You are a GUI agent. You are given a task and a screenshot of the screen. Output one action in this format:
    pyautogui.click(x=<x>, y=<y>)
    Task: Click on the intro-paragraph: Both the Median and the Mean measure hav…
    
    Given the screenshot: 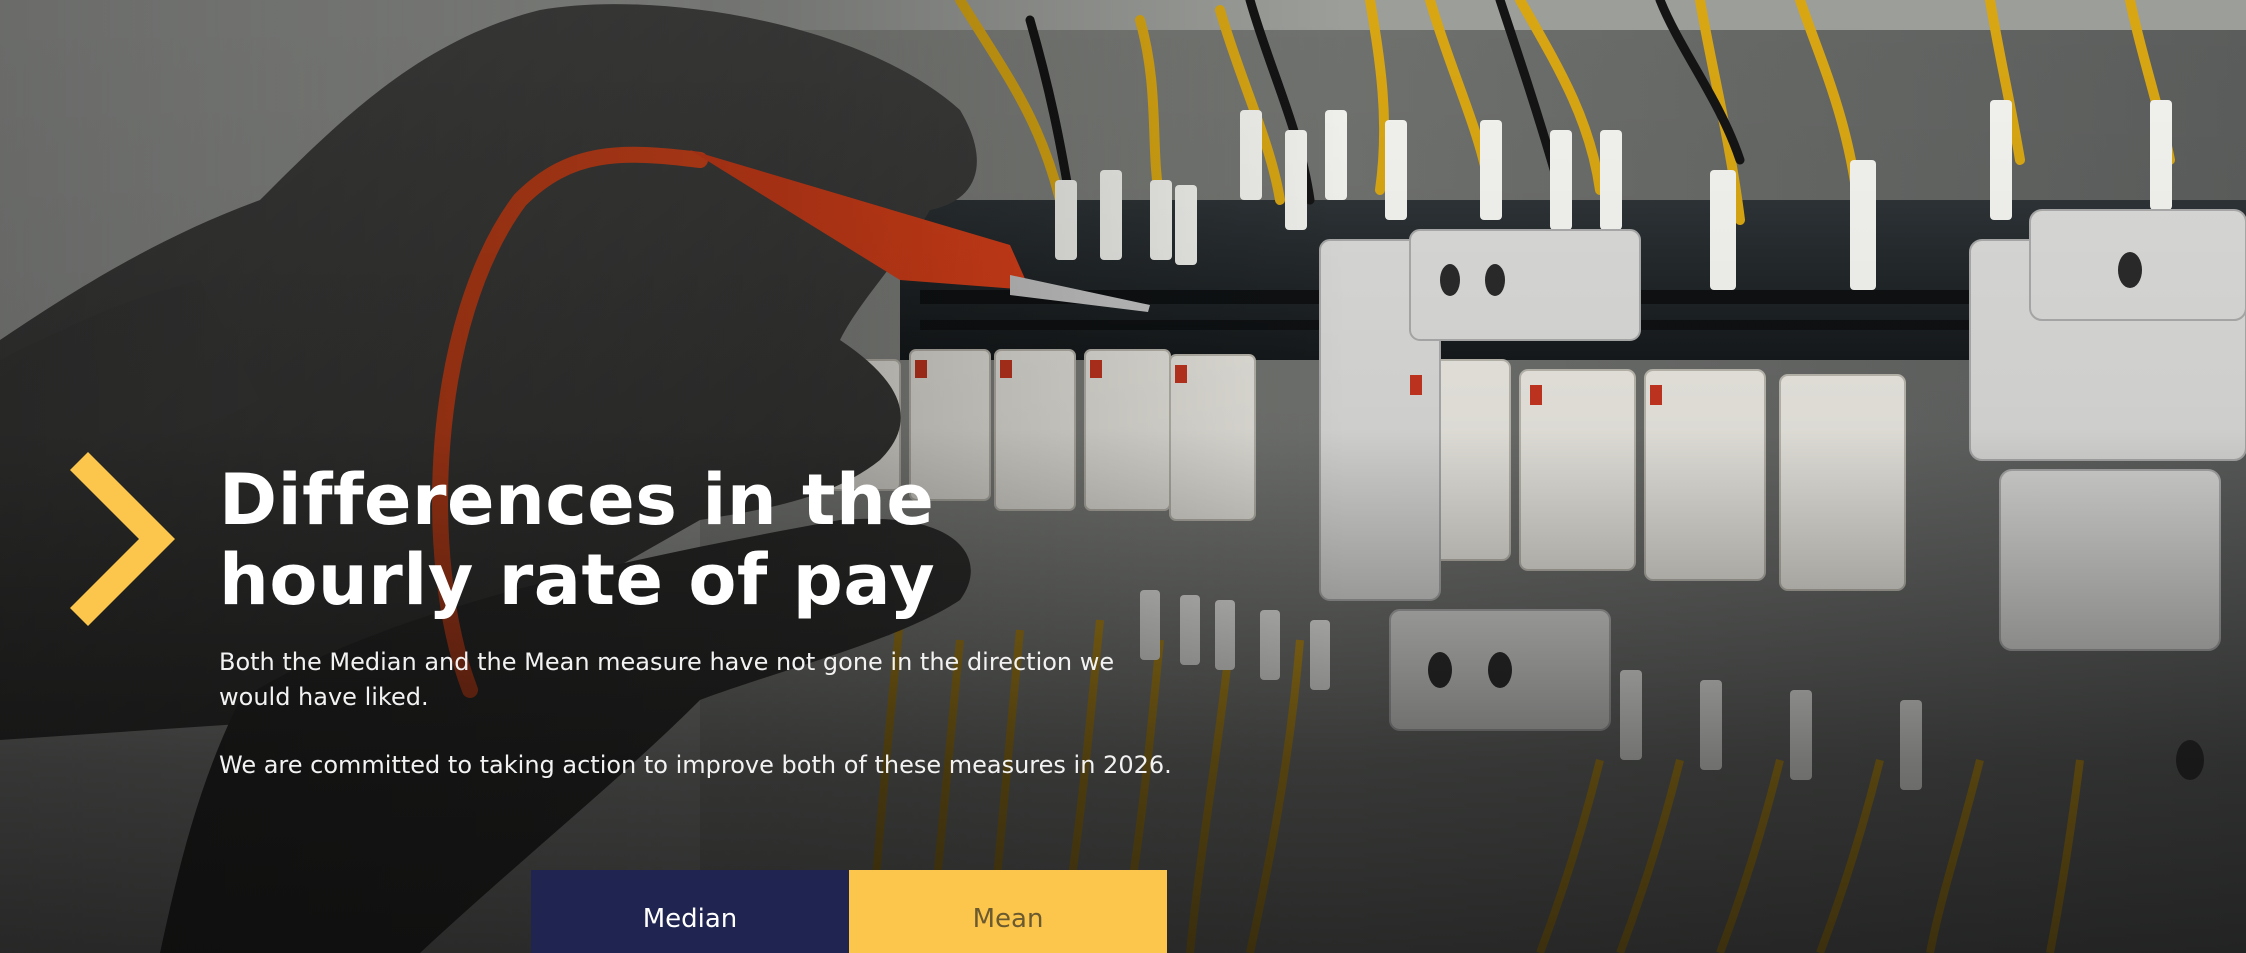 What is the action you would take?
    pyautogui.click(x=667, y=679)
    